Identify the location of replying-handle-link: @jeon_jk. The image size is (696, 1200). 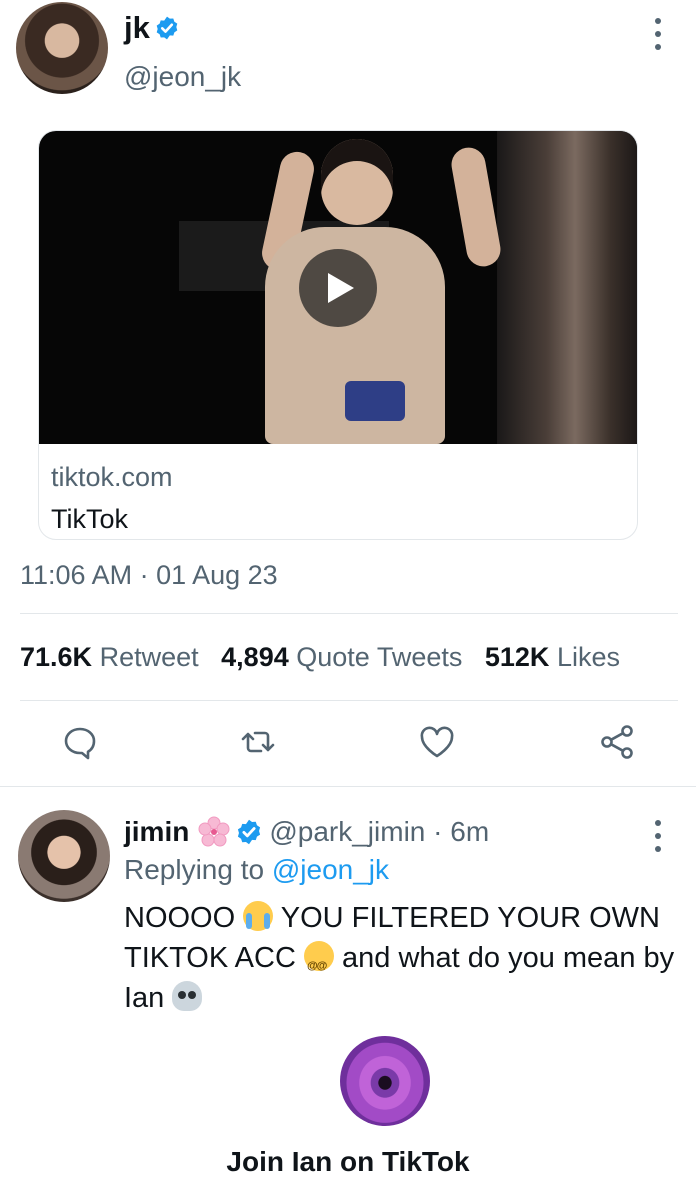
(330, 869).